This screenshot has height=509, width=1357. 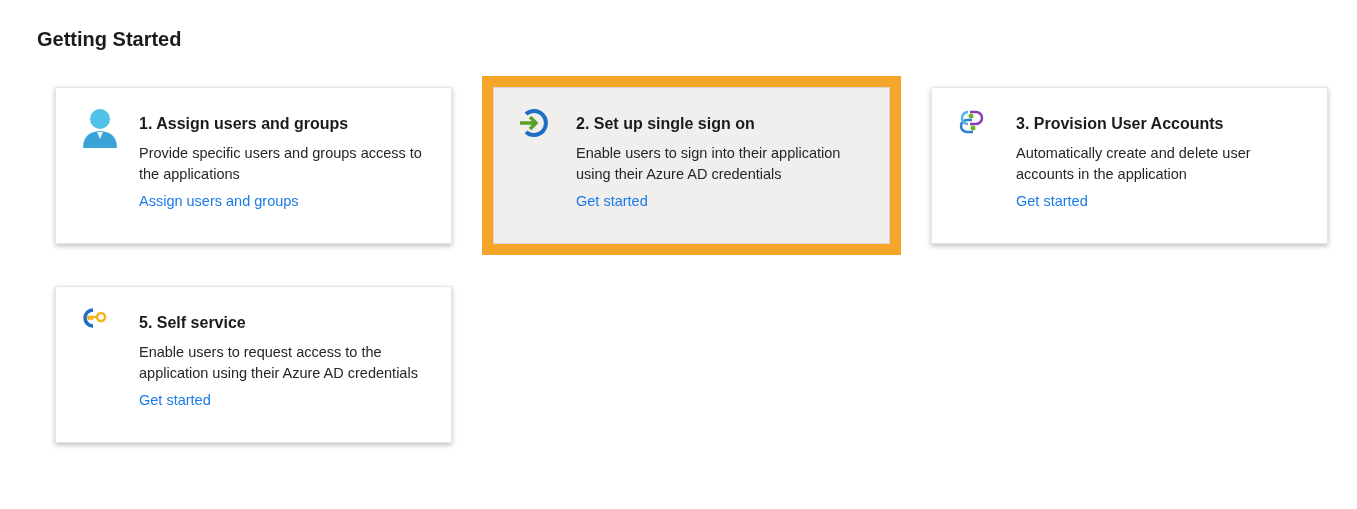 What do you see at coordinates (972, 122) in the screenshot?
I see `provision-icon` at bounding box center [972, 122].